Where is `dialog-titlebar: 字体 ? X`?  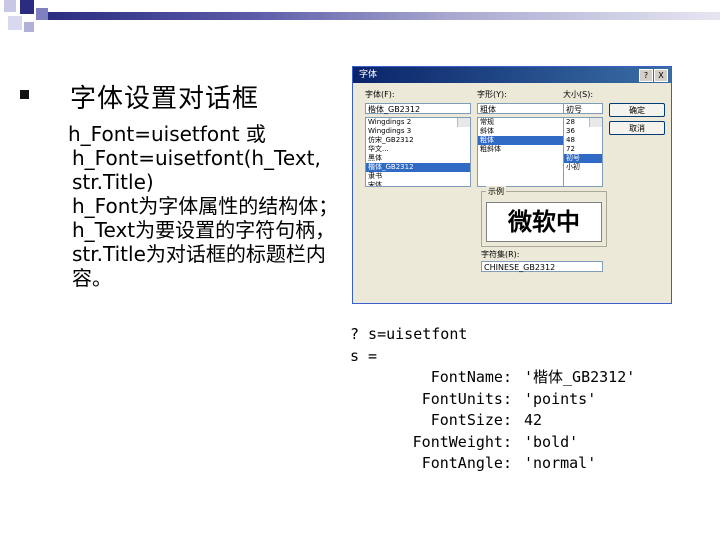 dialog-titlebar: 字体 ? X is located at coordinates (512, 75).